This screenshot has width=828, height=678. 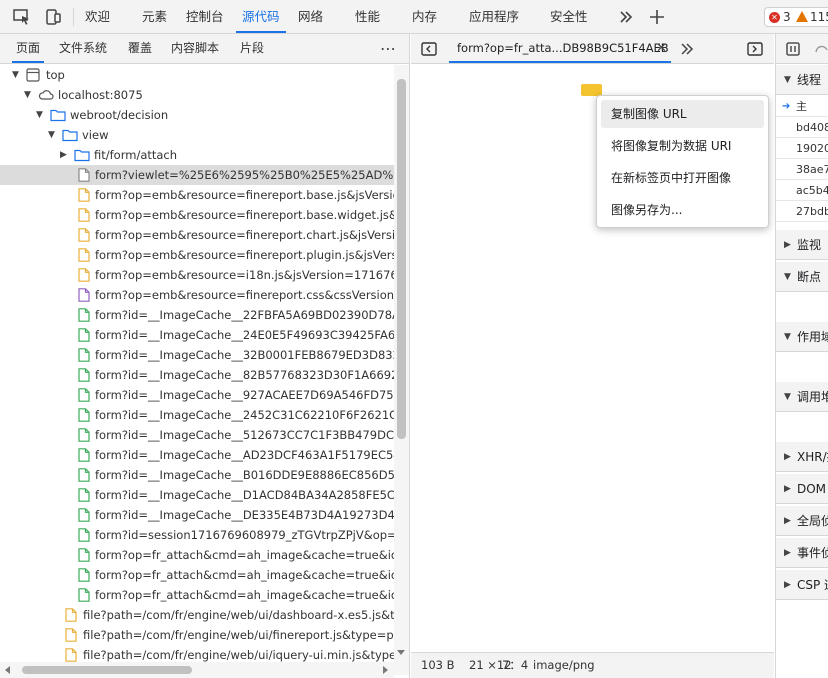 What do you see at coordinates (657, 17) in the screenshot?
I see `add-tab-icon` at bounding box center [657, 17].